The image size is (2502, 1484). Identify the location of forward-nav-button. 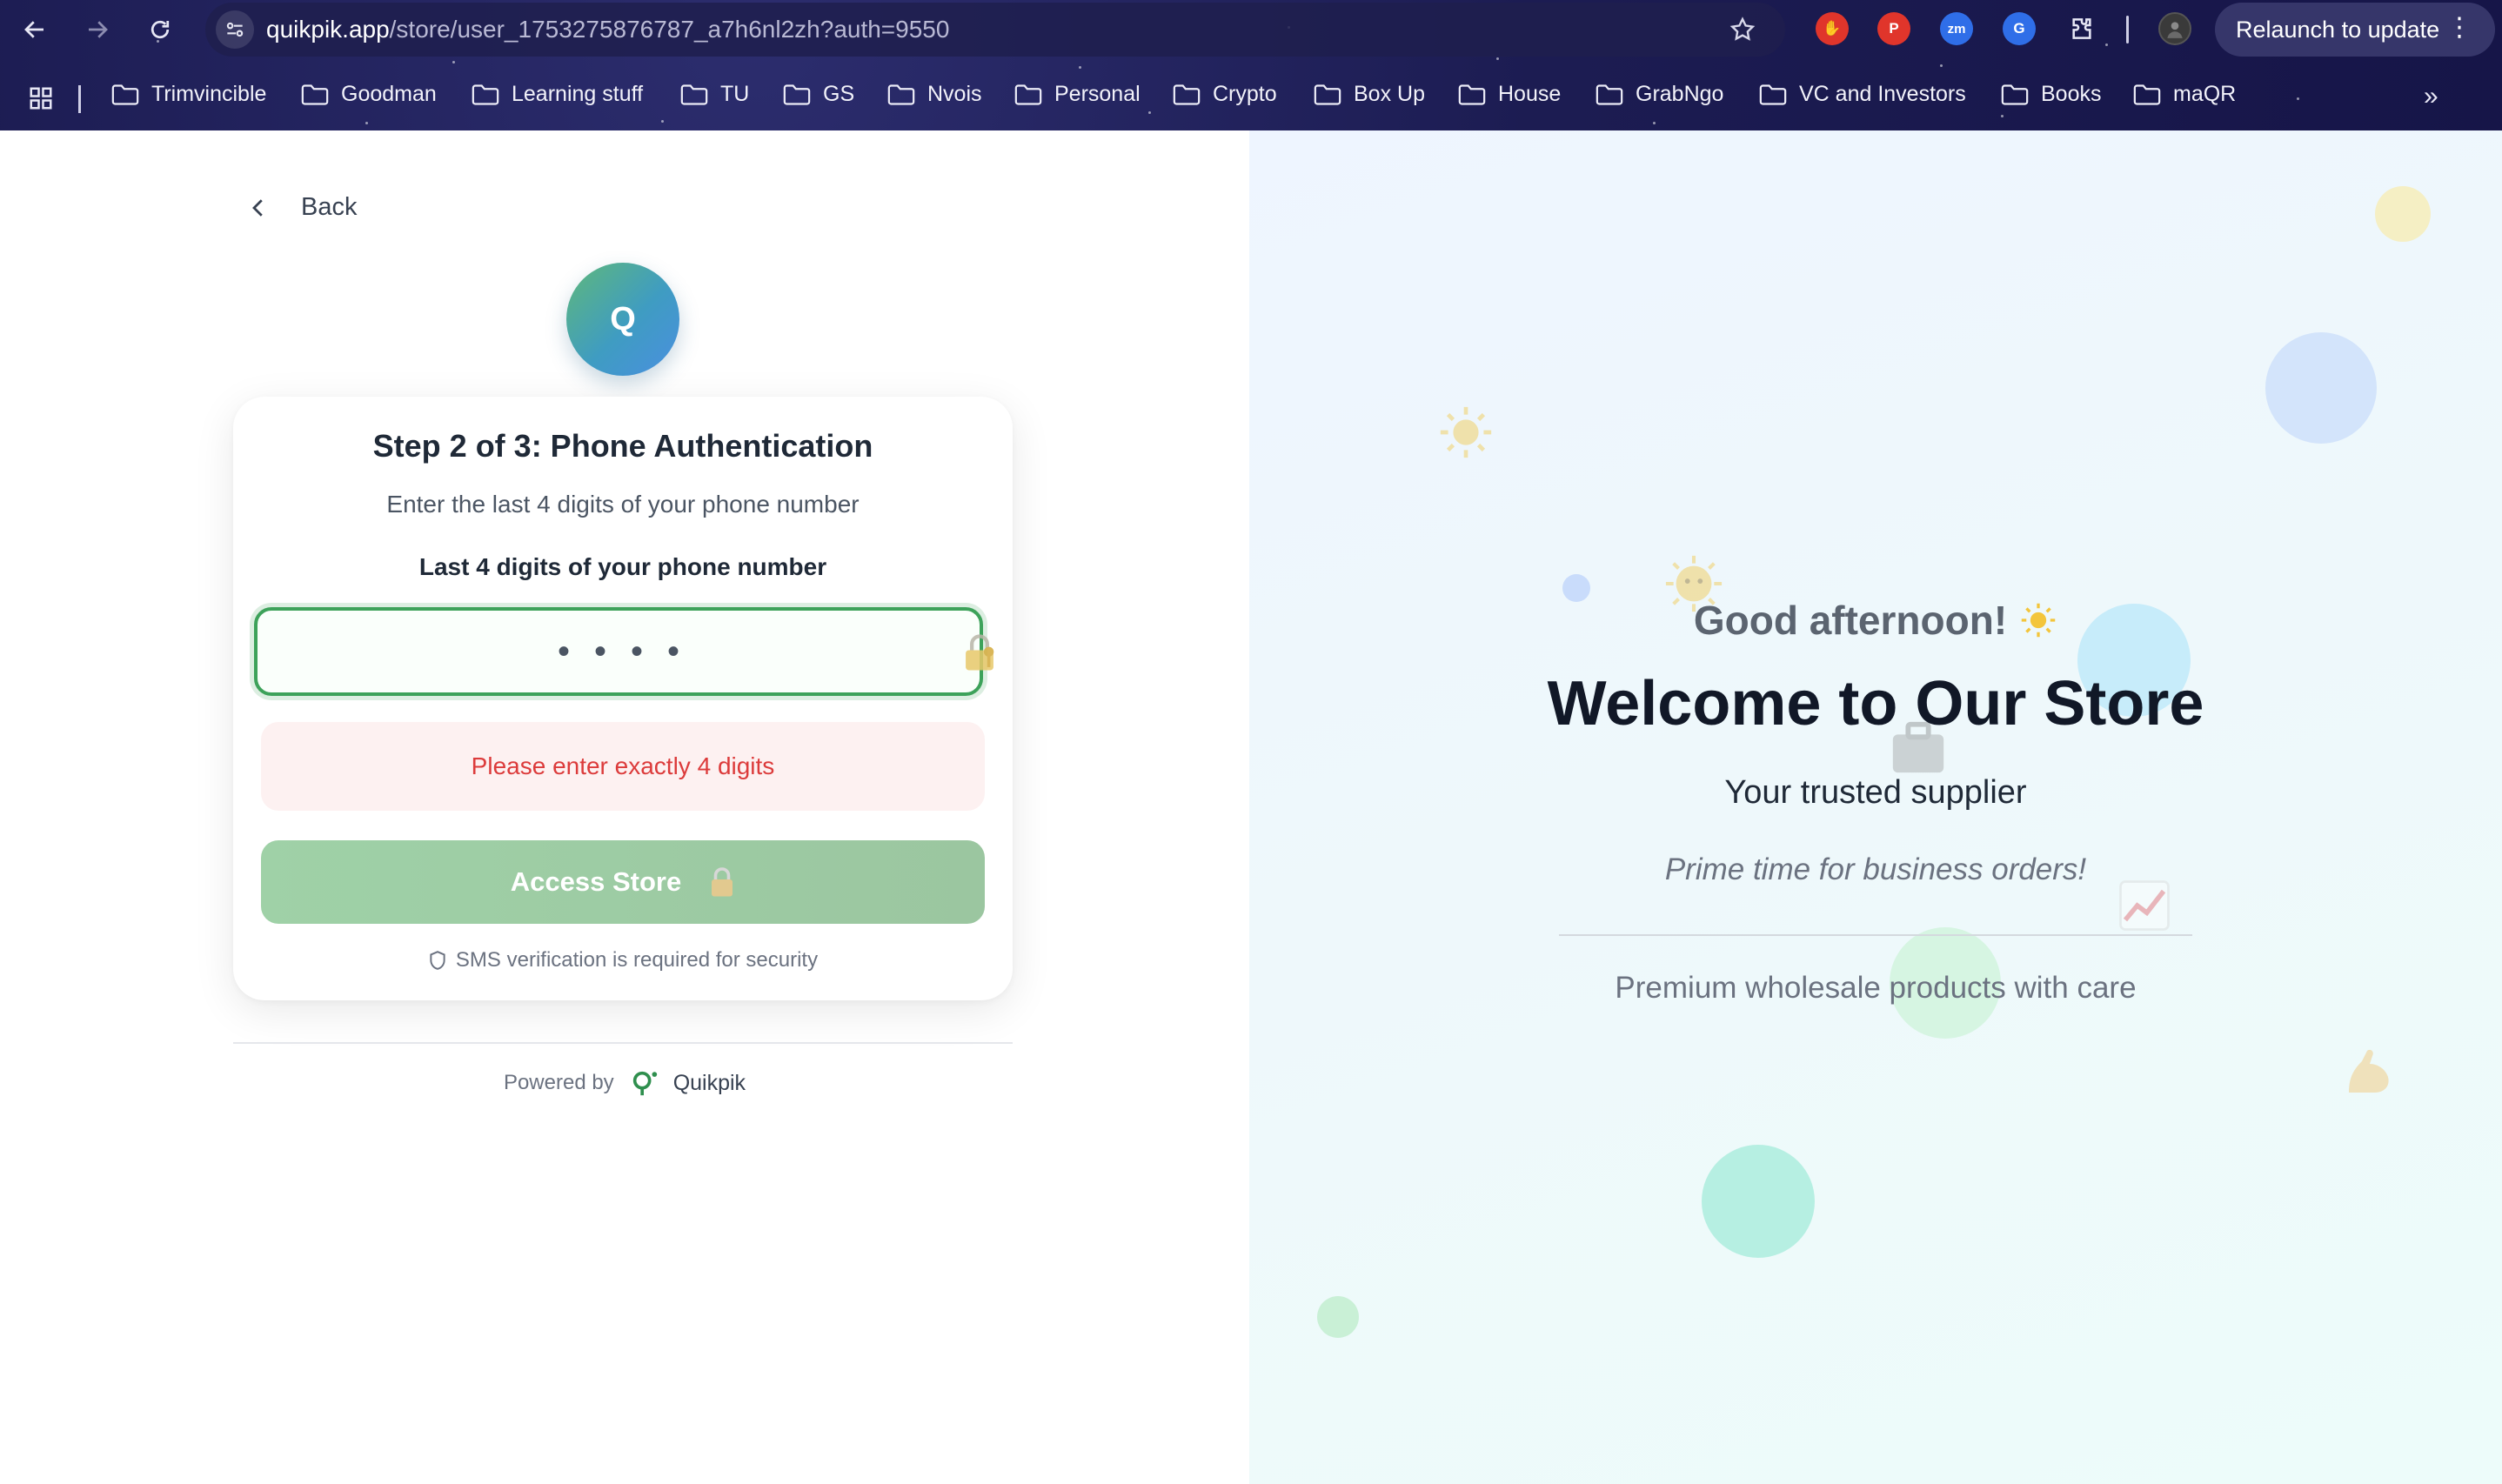
(97, 29).